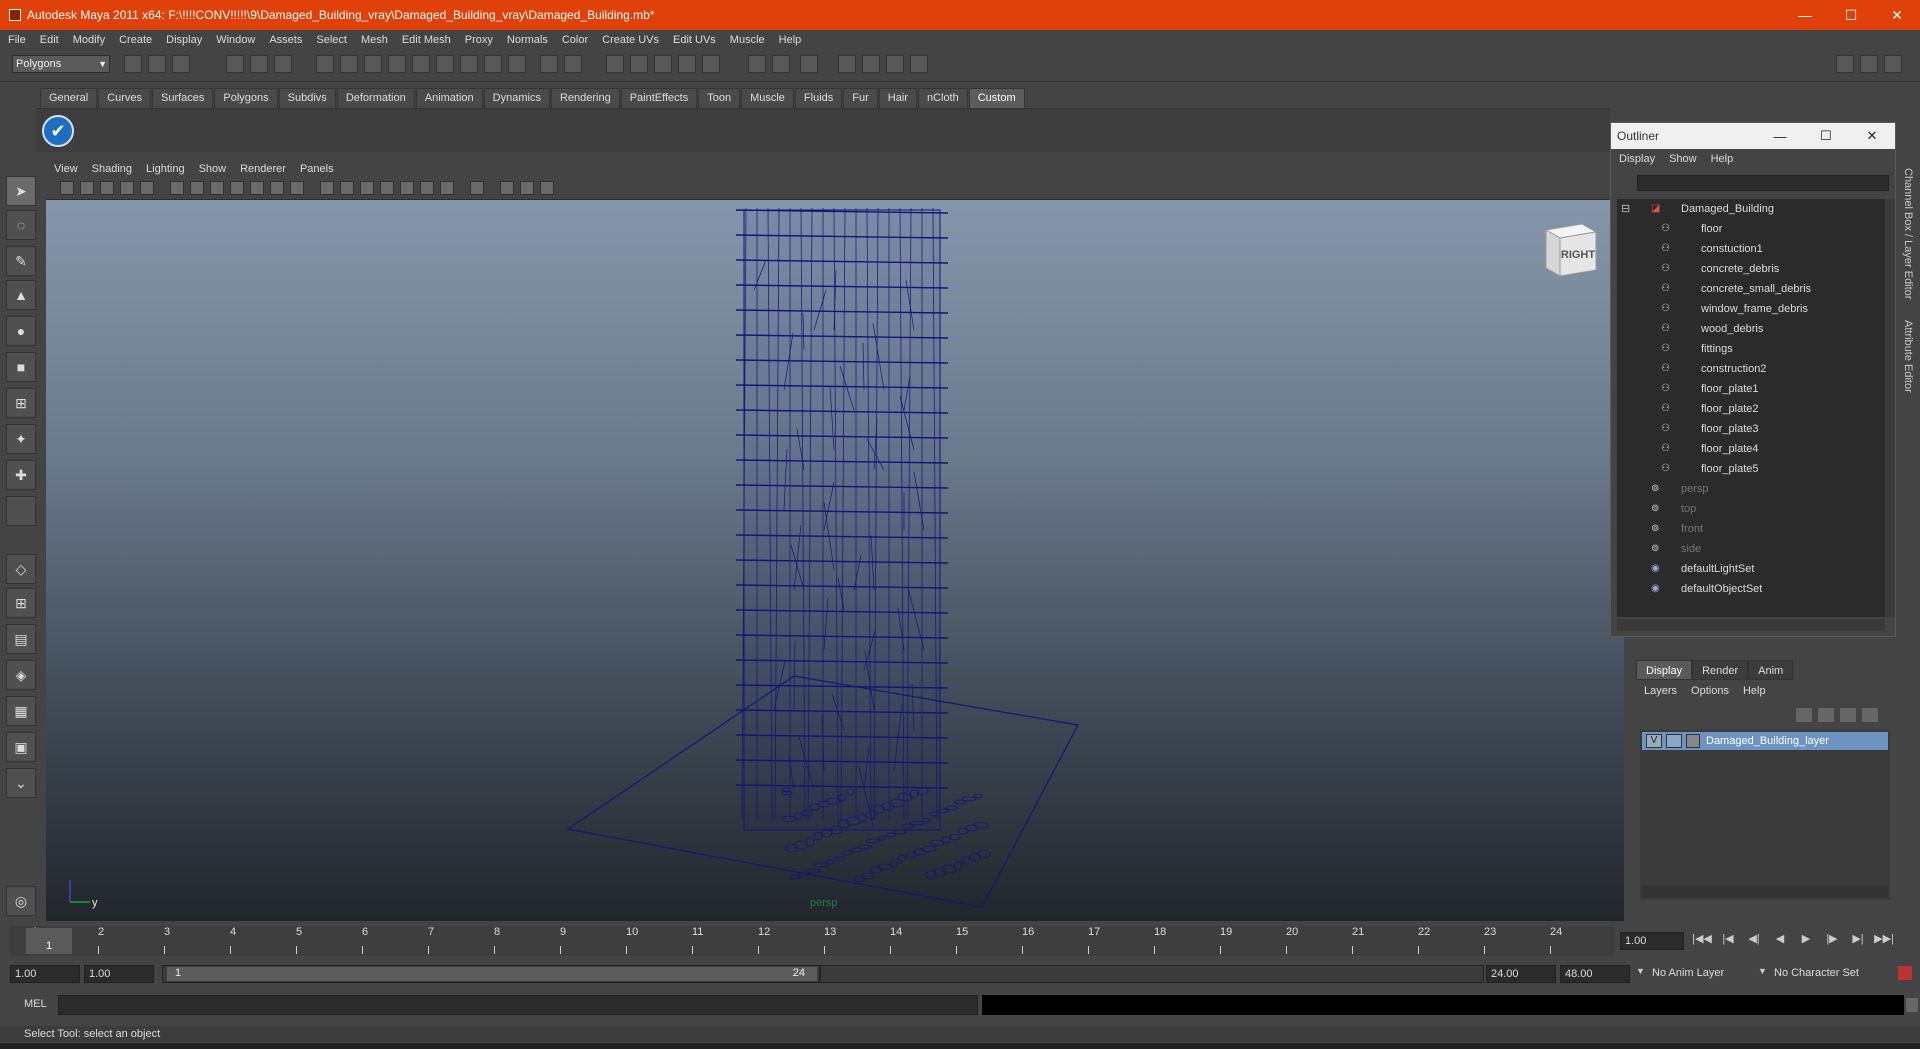 This screenshot has width=1920, height=1049. I want to click on save-scene-icon, so click(181, 64).